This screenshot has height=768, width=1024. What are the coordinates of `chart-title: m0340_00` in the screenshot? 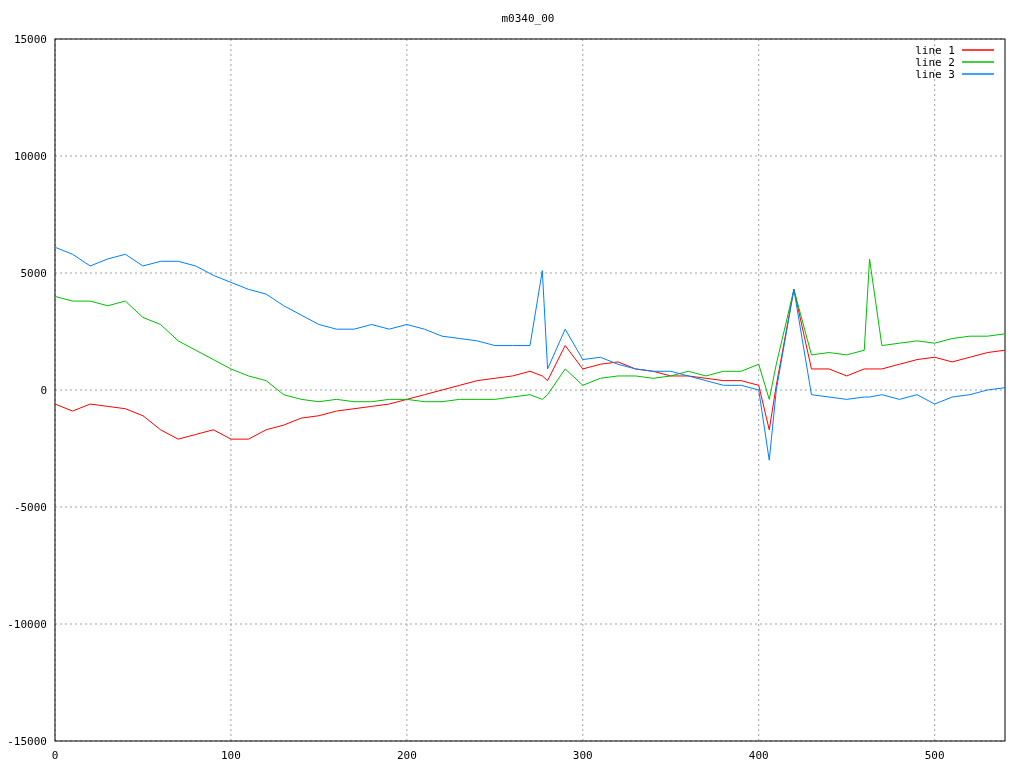 It's located at (528, 18).